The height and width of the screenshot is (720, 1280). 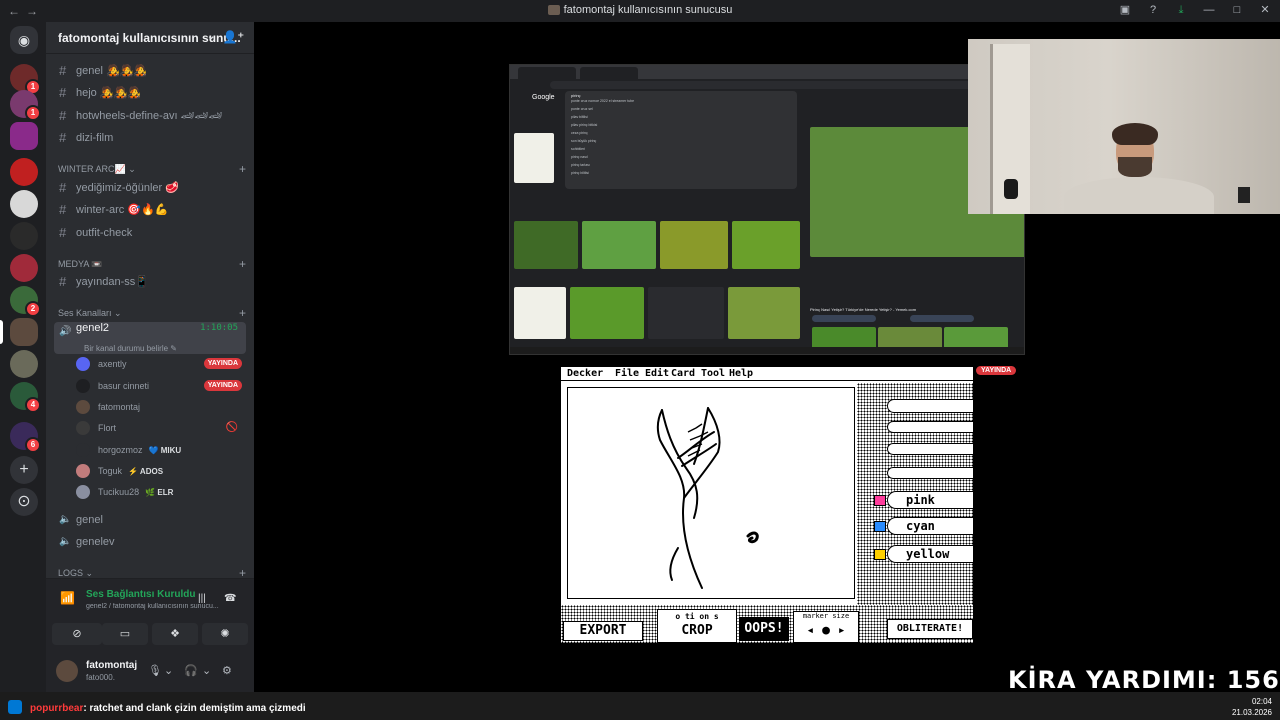 What do you see at coordinates (930, 473) in the screenshot?
I see `pencil-tool` at bounding box center [930, 473].